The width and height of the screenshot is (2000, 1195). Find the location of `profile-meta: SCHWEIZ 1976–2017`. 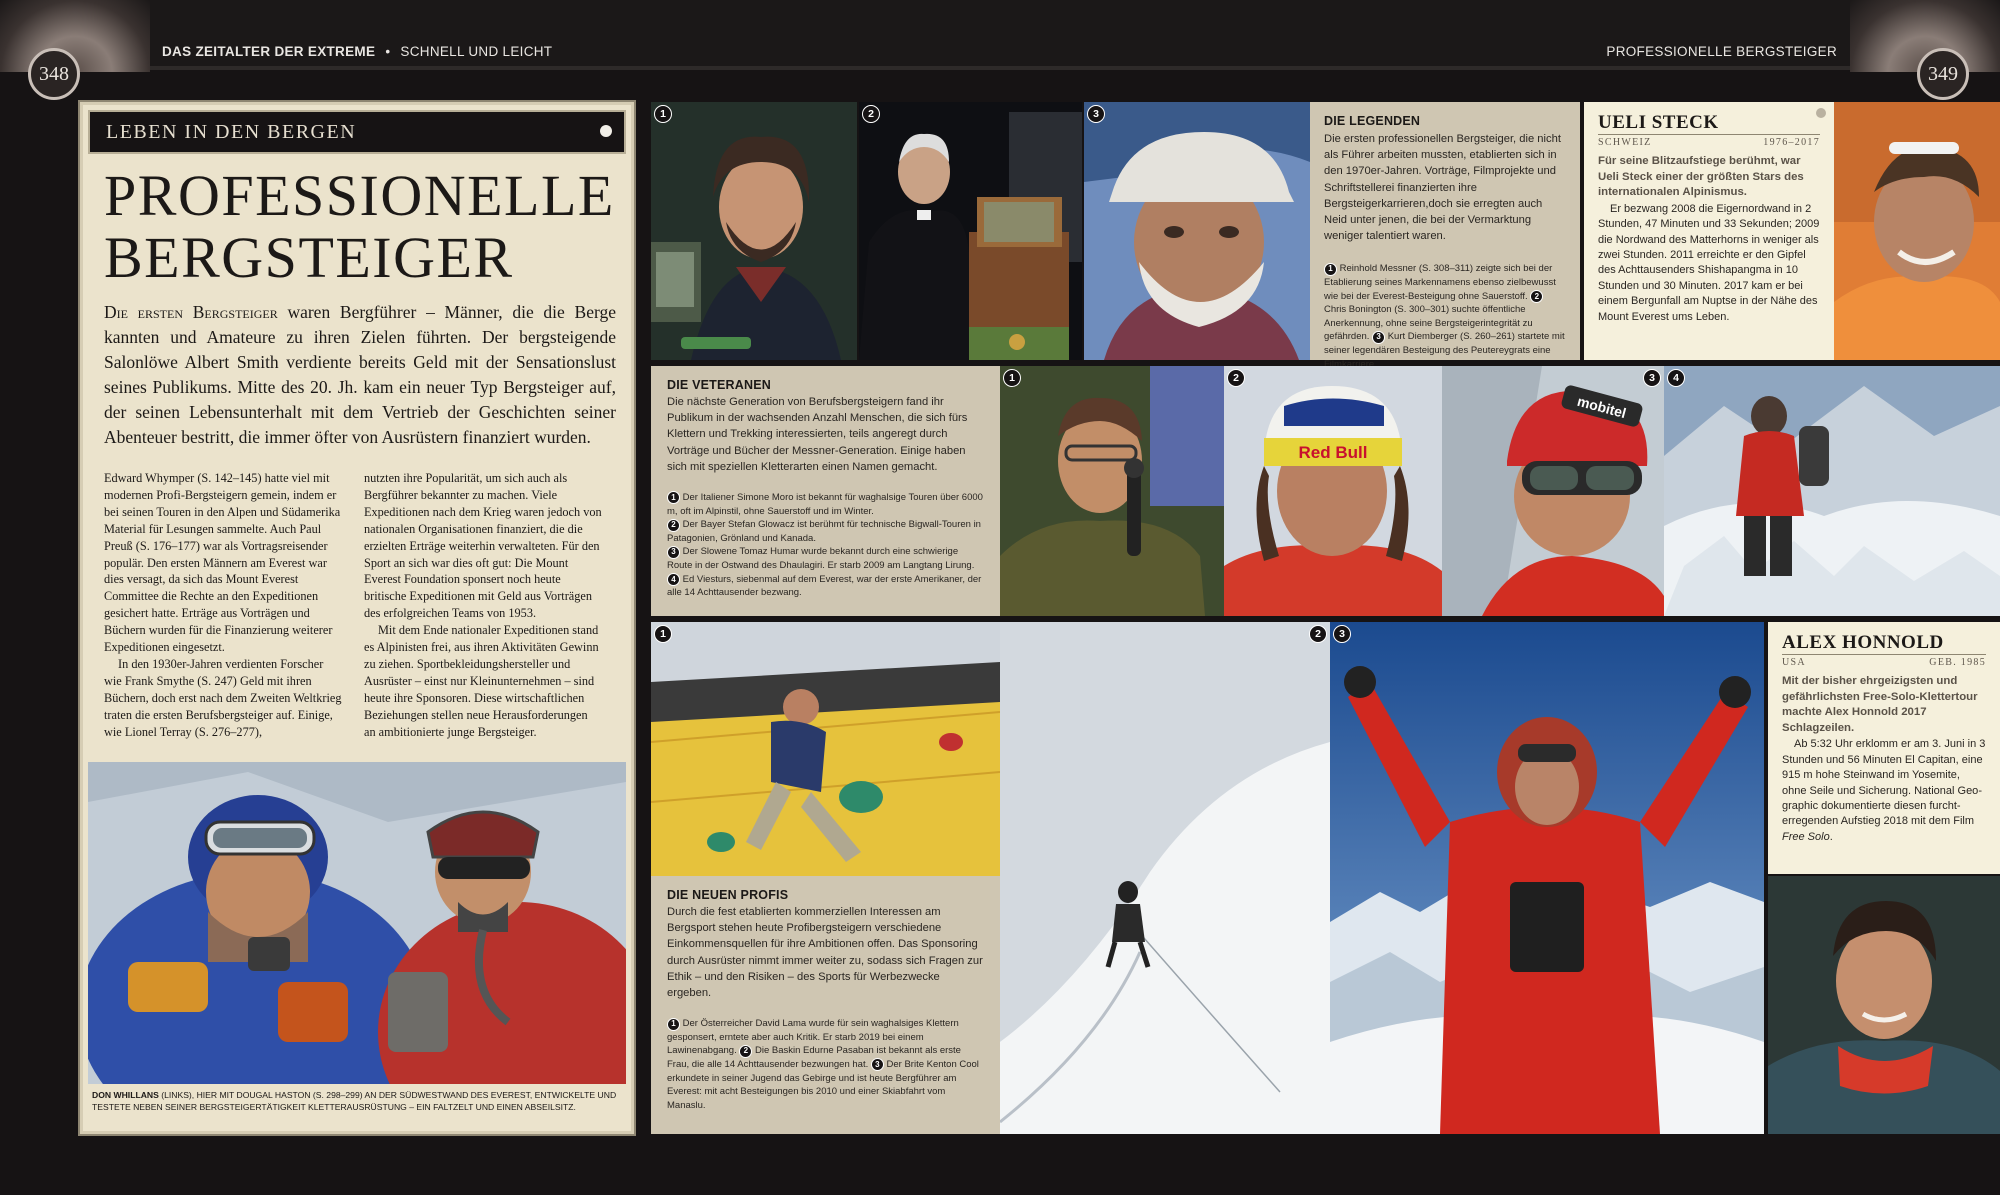

profile-meta: SCHWEIZ 1976–2017 is located at coordinates (1709, 141).